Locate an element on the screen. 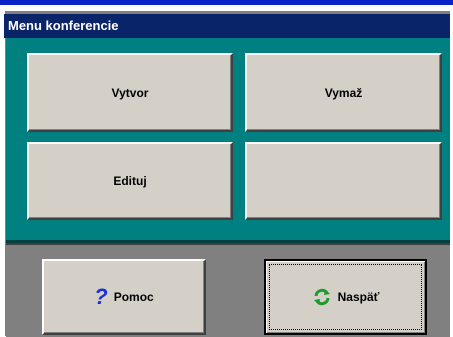 Image resolution: width=453 pixels, height=337 pixels. window-title: Menu konferencie is located at coordinates (63, 25).